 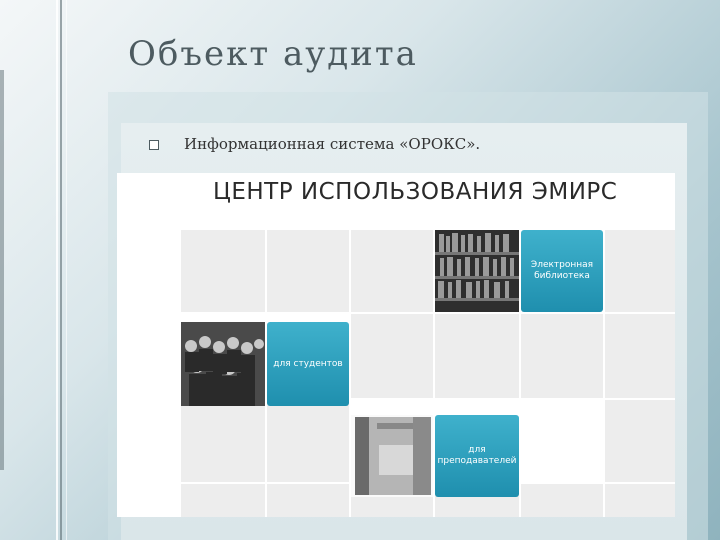 I want to click on tile-teachers-label: для преподавателей, so click(x=477, y=455).